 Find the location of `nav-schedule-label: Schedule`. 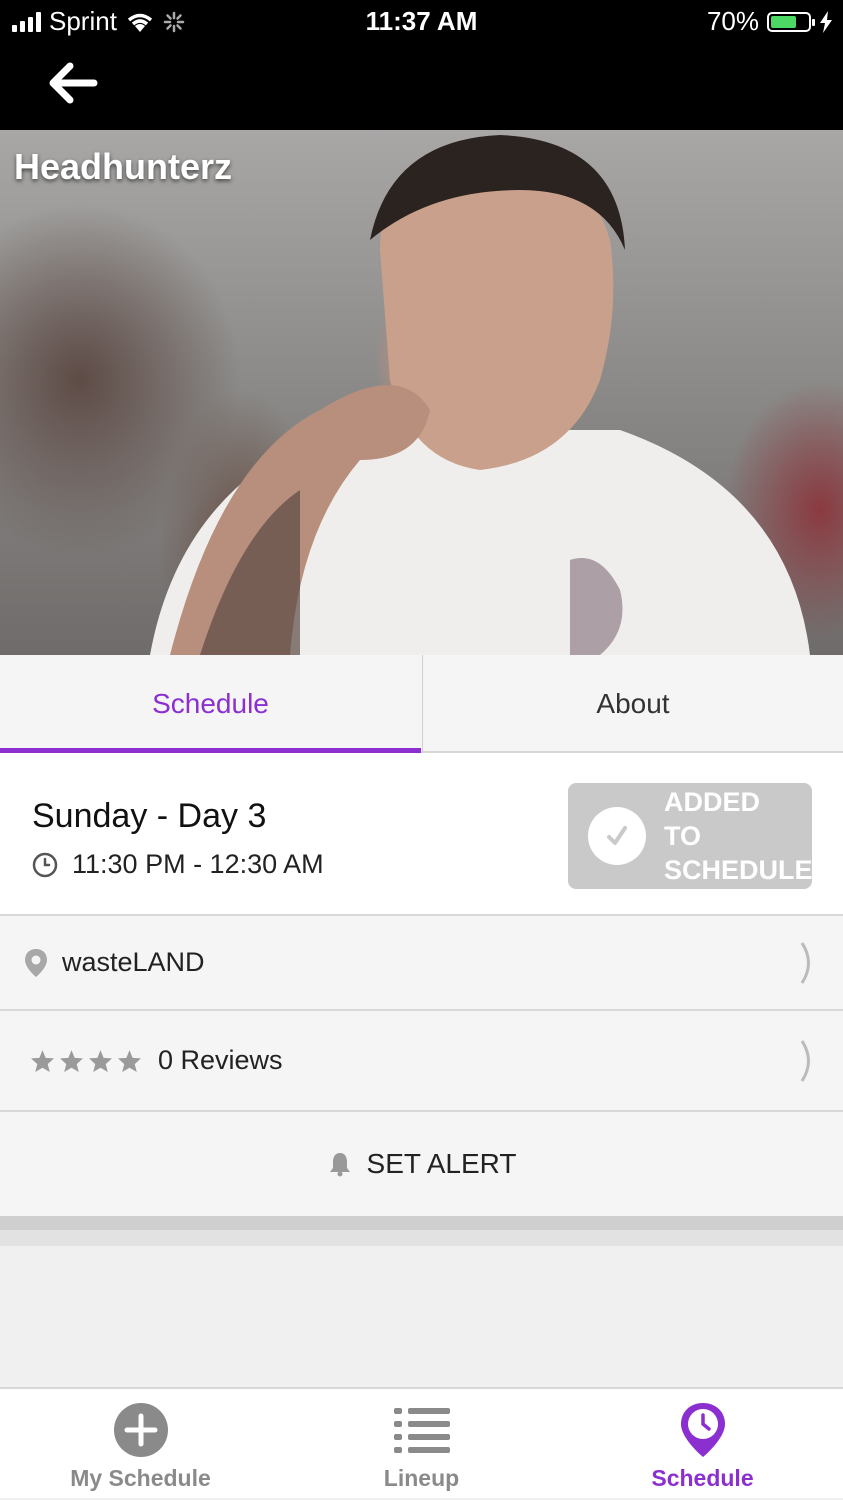

nav-schedule-label: Schedule is located at coordinates (702, 1478).